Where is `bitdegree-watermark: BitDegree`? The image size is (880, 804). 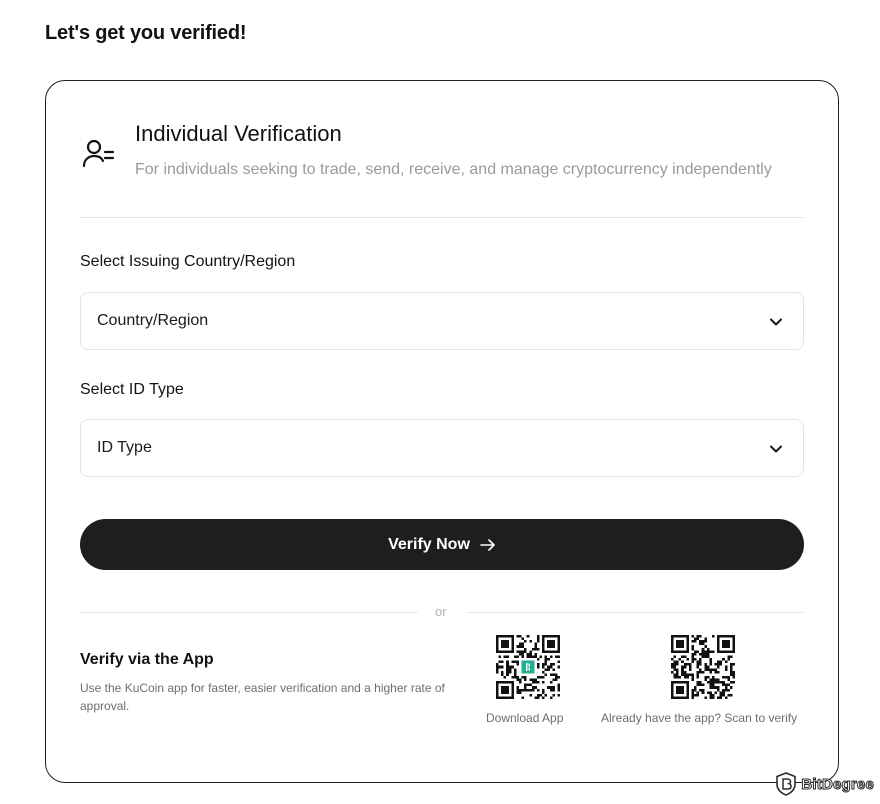 bitdegree-watermark: BitDegree is located at coordinates (824, 784).